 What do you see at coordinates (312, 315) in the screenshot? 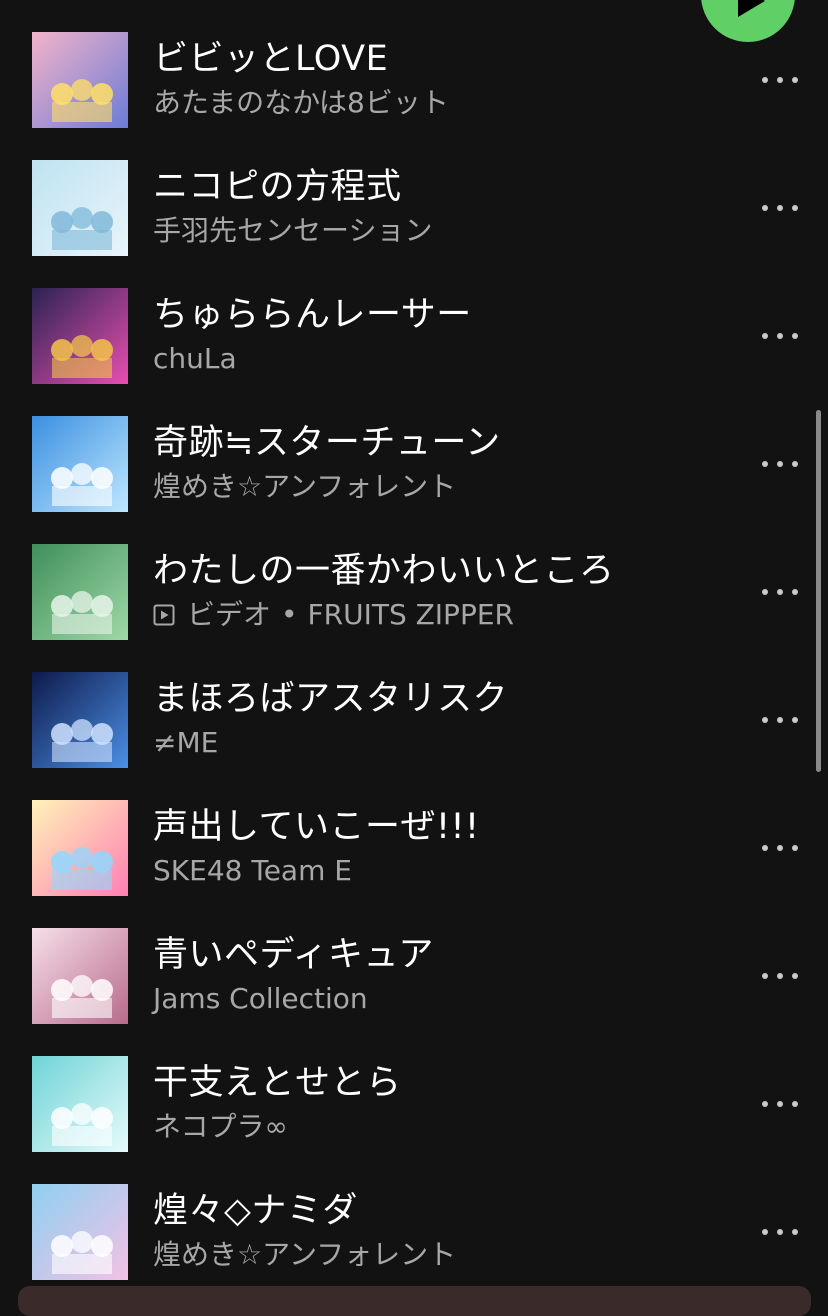
I see `track-title: ちゅららんレーサー` at bounding box center [312, 315].